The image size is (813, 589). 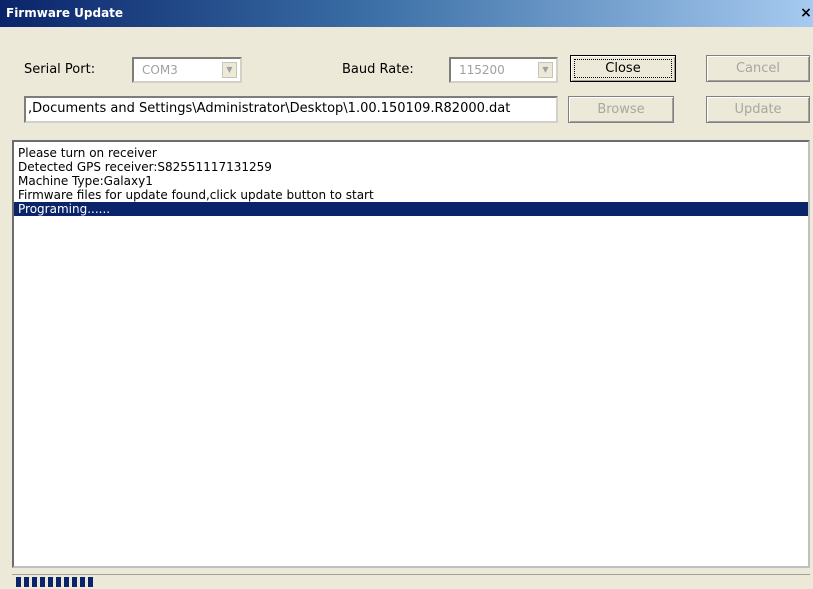 I want to click on focus-rectangle, so click(x=623, y=68).